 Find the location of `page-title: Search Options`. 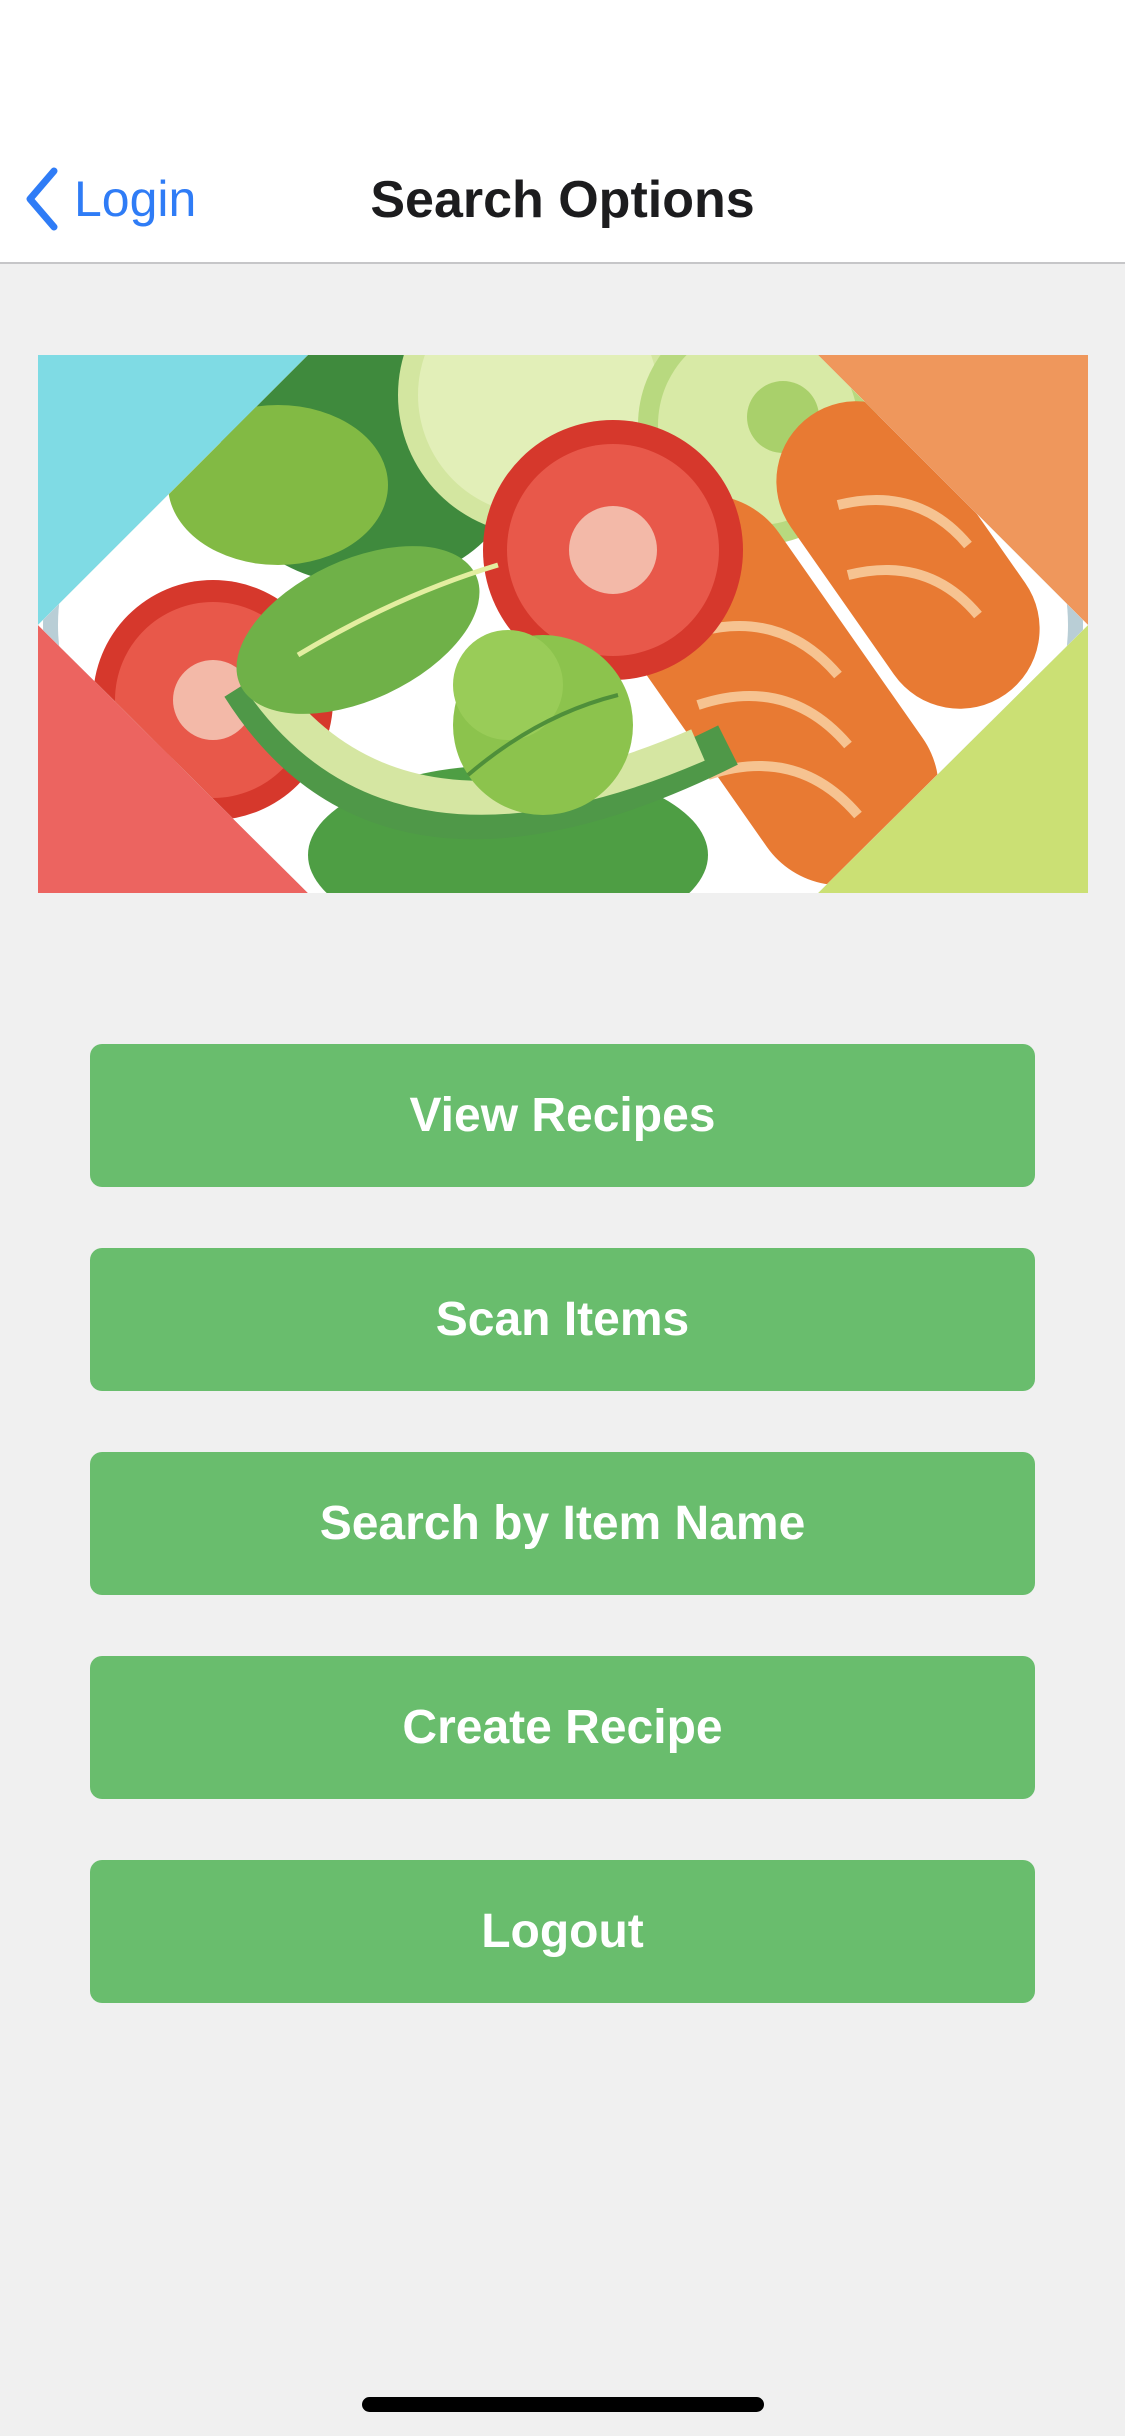

page-title: Search Options is located at coordinates (562, 200).